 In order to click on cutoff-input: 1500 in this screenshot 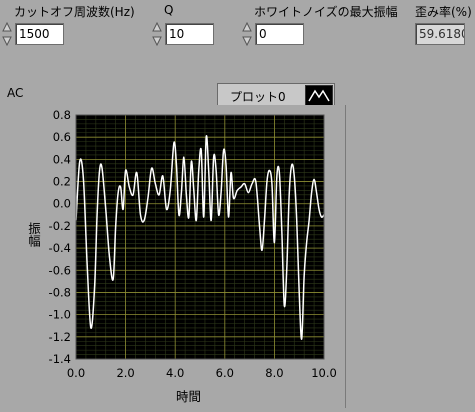, I will do `click(39, 34)`.